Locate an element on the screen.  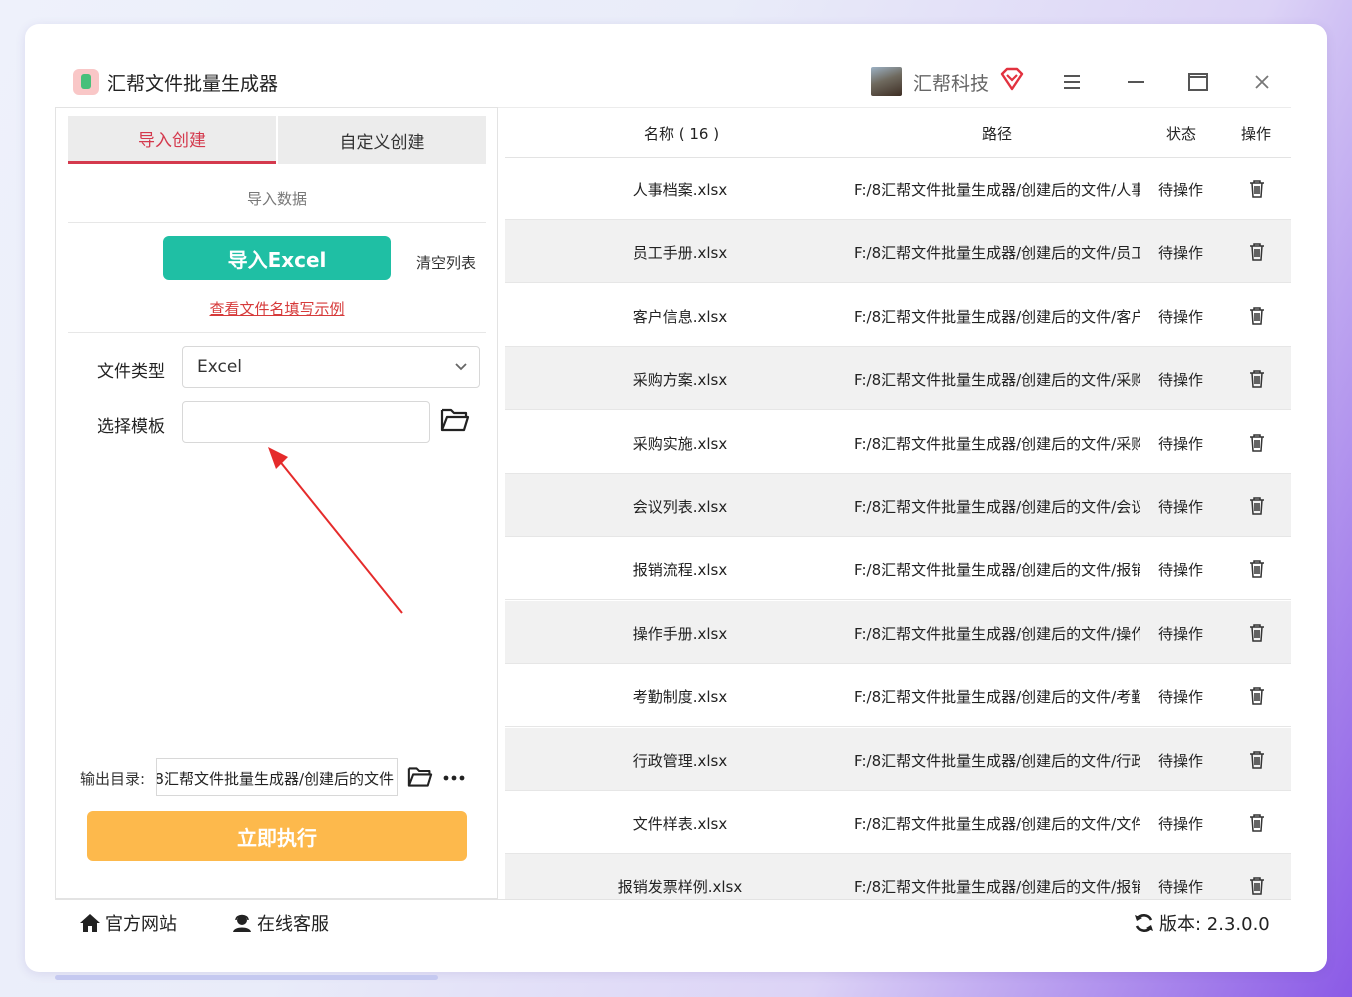
official-website-link: 官方网站 is located at coordinates (128, 923).